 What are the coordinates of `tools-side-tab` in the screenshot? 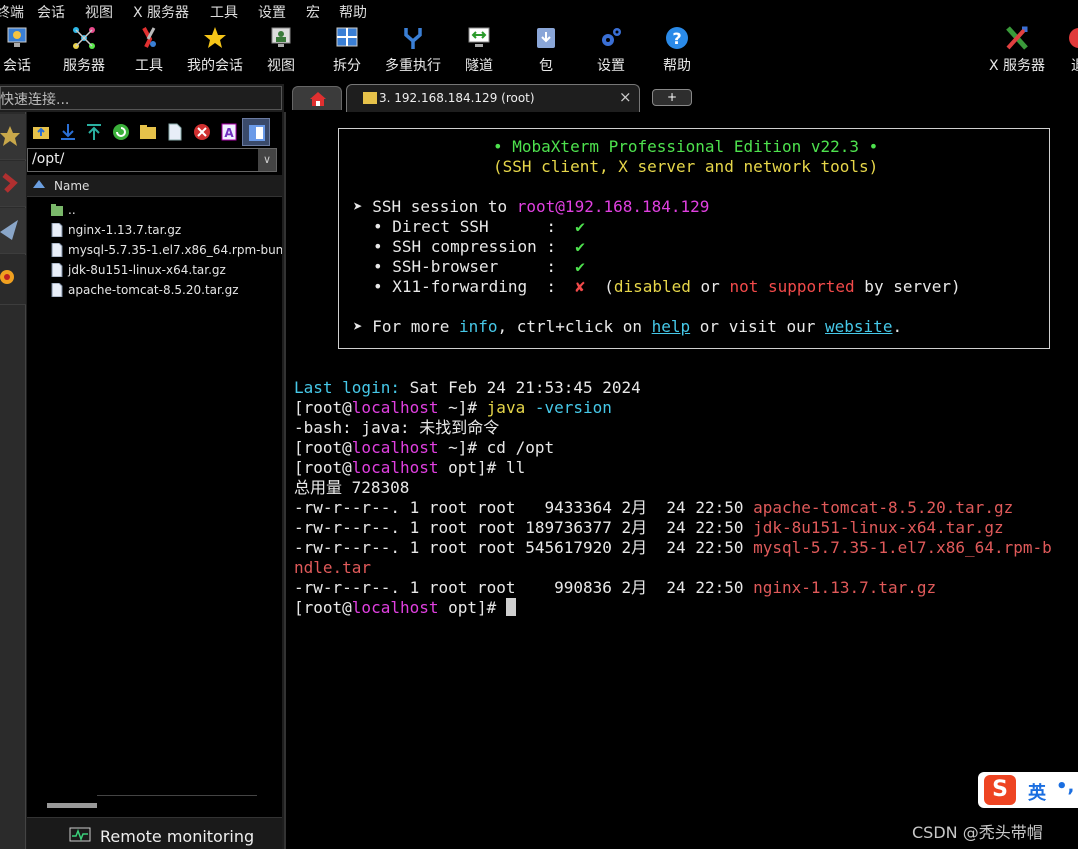 It's located at (13, 184).